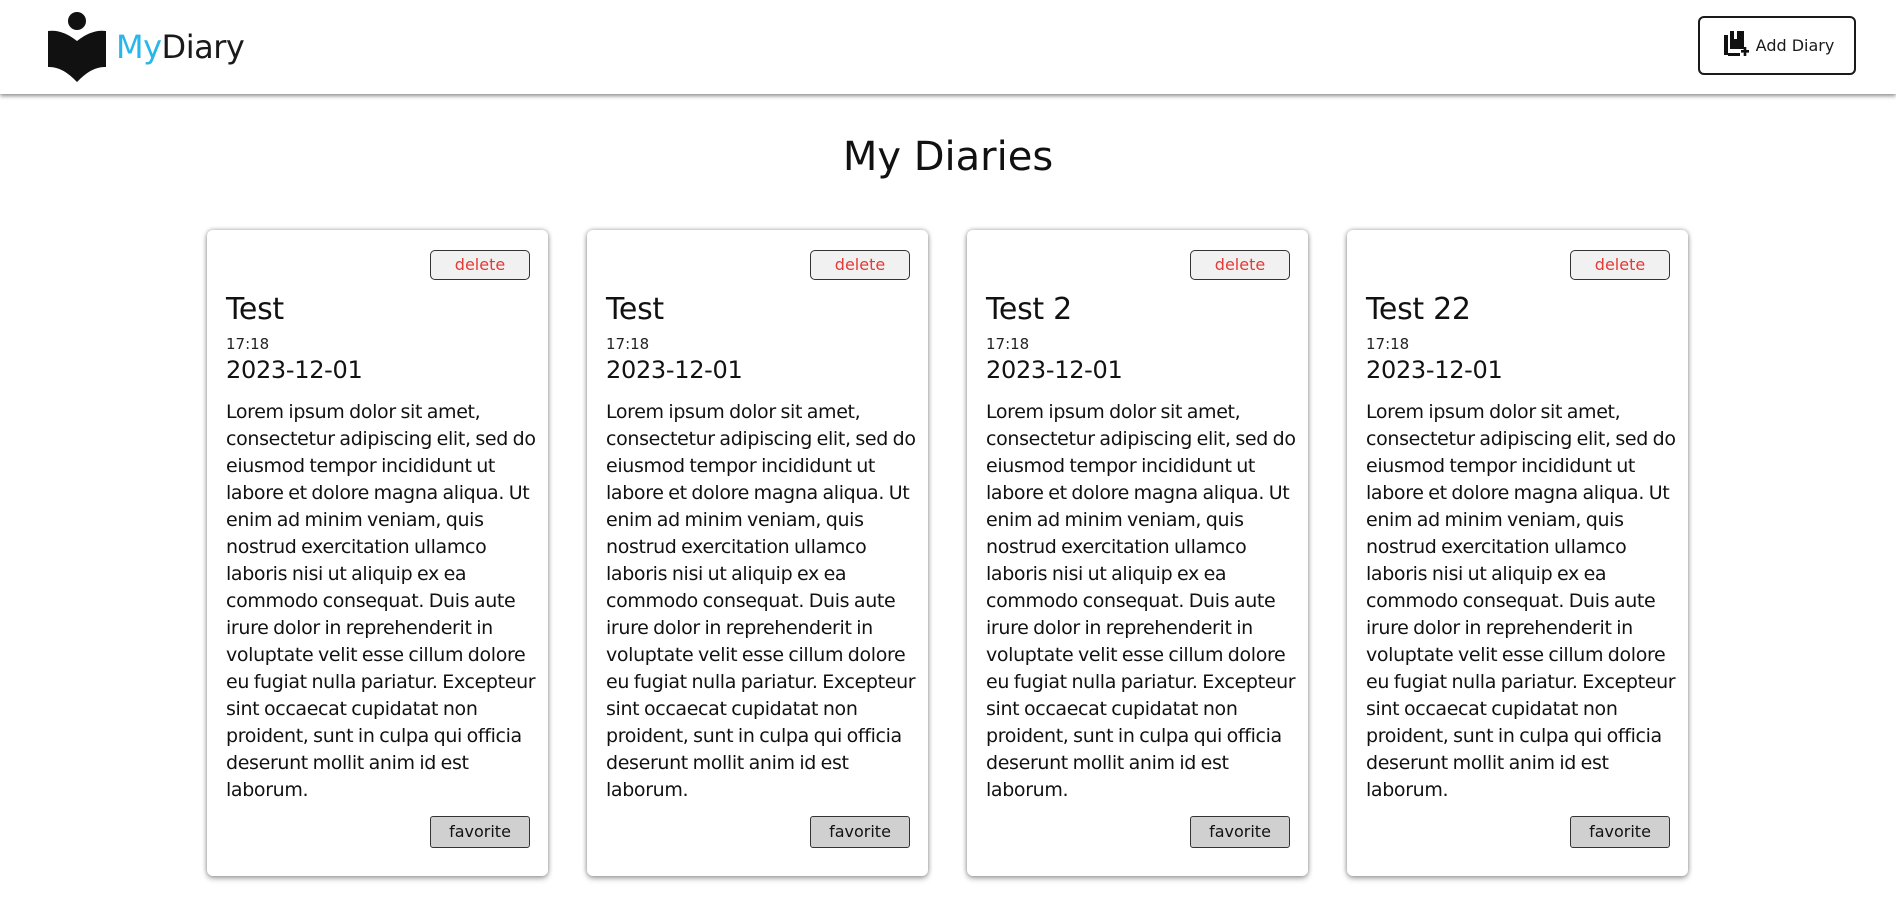 The image size is (1896, 917). I want to click on brand-logo: MyDiary, so click(145, 47).